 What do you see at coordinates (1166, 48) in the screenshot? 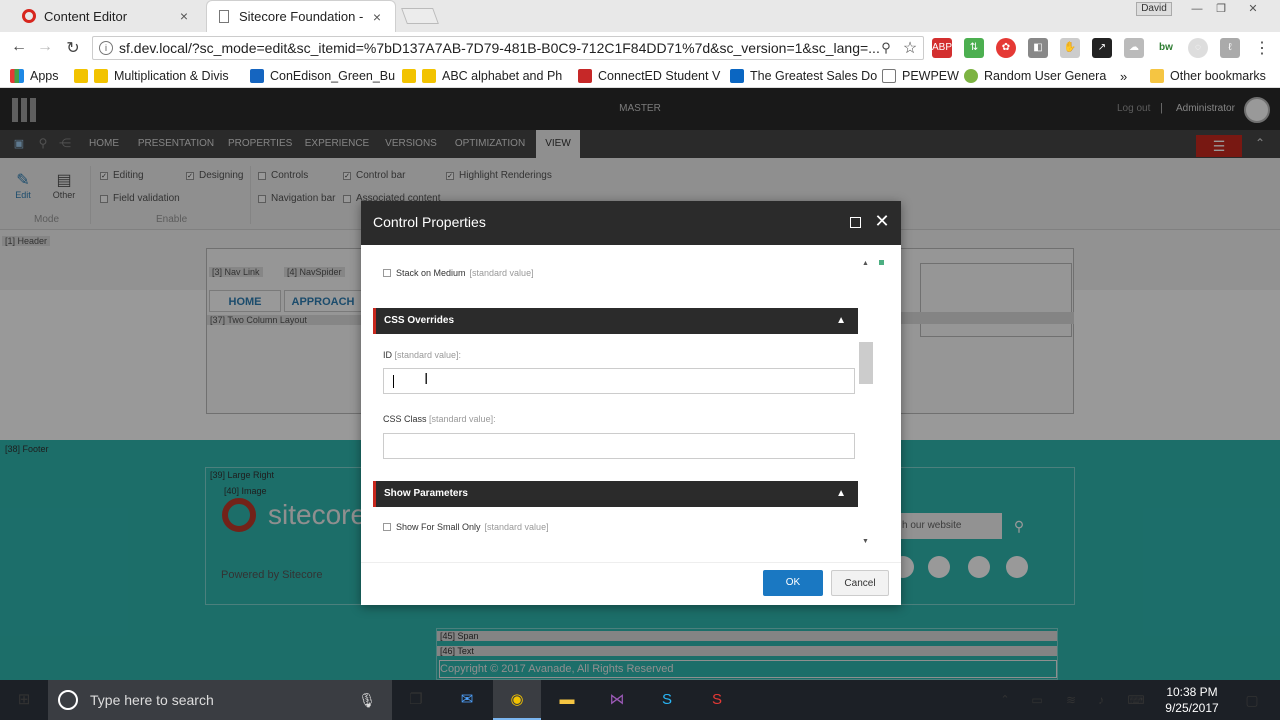
I see `extension-icon: bw` at bounding box center [1166, 48].